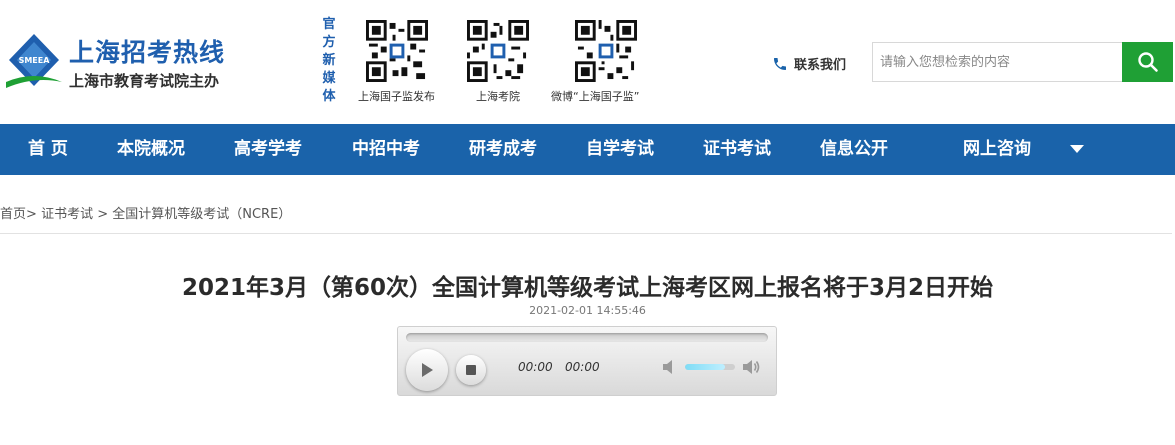 This screenshot has height=445, width=1175. What do you see at coordinates (582, 367) in the screenshot?
I see `duration: 00:00` at bounding box center [582, 367].